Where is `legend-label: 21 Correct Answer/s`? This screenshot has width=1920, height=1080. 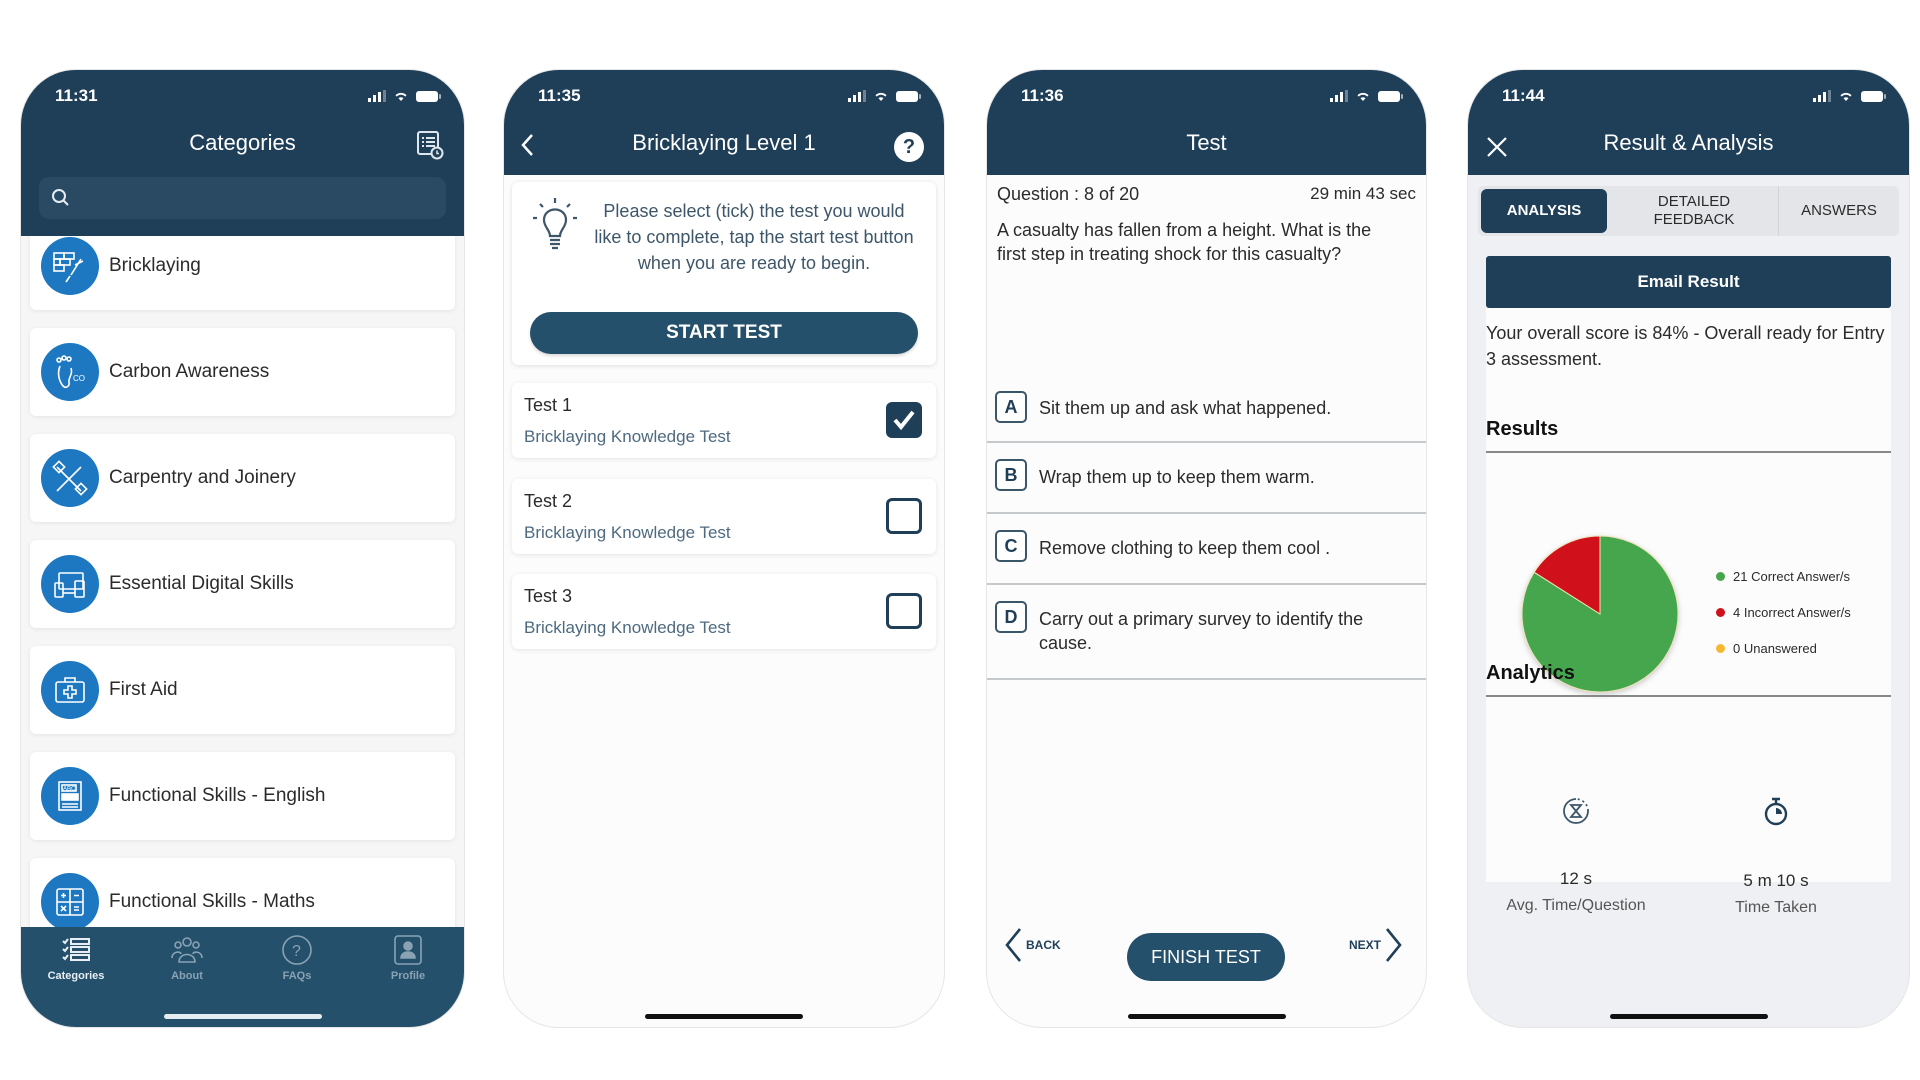 legend-label: 21 Correct Answer/s is located at coordinates (1792, 576).